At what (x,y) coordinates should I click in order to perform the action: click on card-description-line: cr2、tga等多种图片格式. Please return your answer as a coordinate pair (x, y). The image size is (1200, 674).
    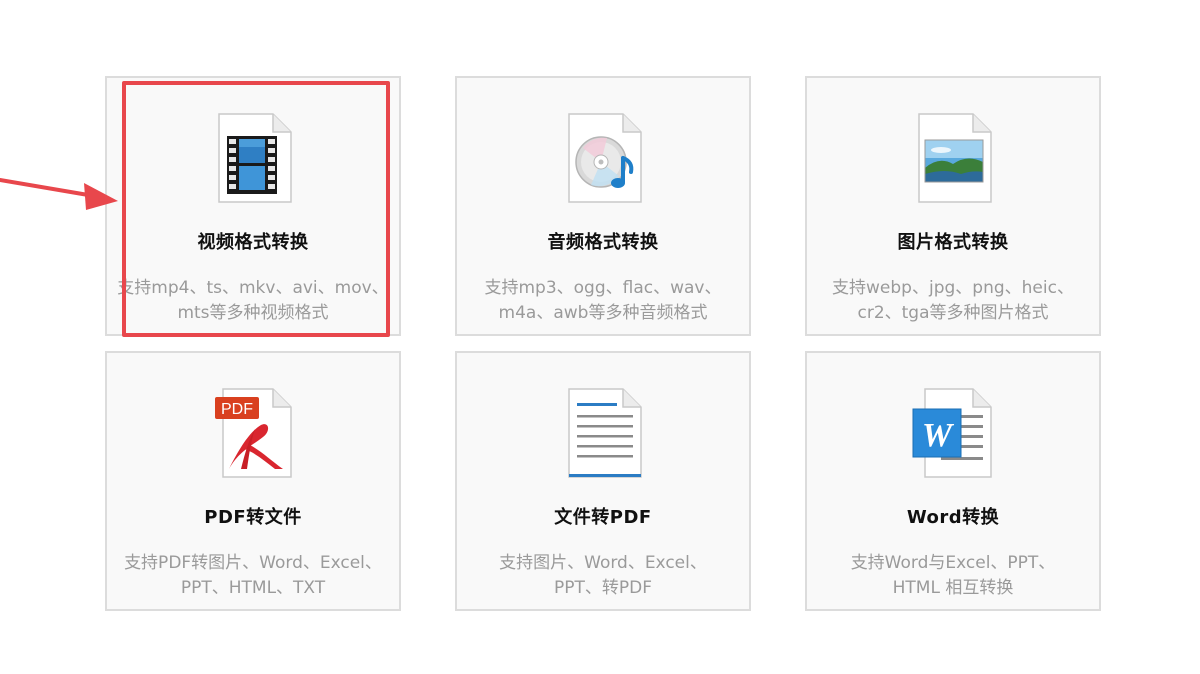
    Looking at the image, I should click on (953, 313).